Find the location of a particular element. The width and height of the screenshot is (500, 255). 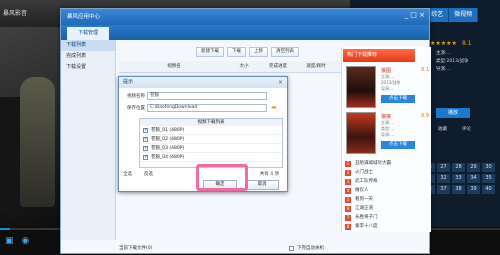

toolbar: 新建下载 下载 上移 清空列表 is located at coordinates (247, 52).